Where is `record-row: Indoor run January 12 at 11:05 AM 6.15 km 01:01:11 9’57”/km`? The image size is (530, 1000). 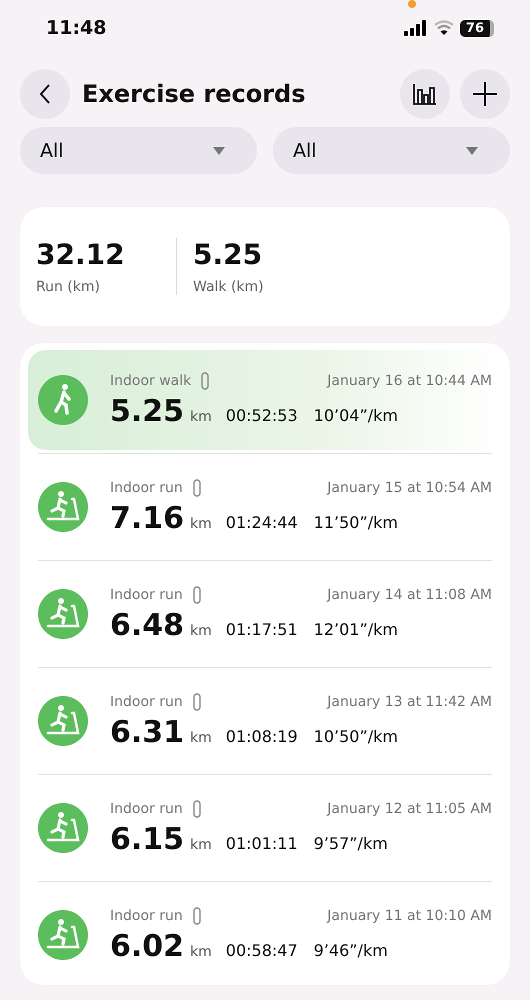
record-row: Indoor run January 12 at 11:05 AM 6.15 km 01:01:11 9’57”/km is located at coordinates (265, 828).